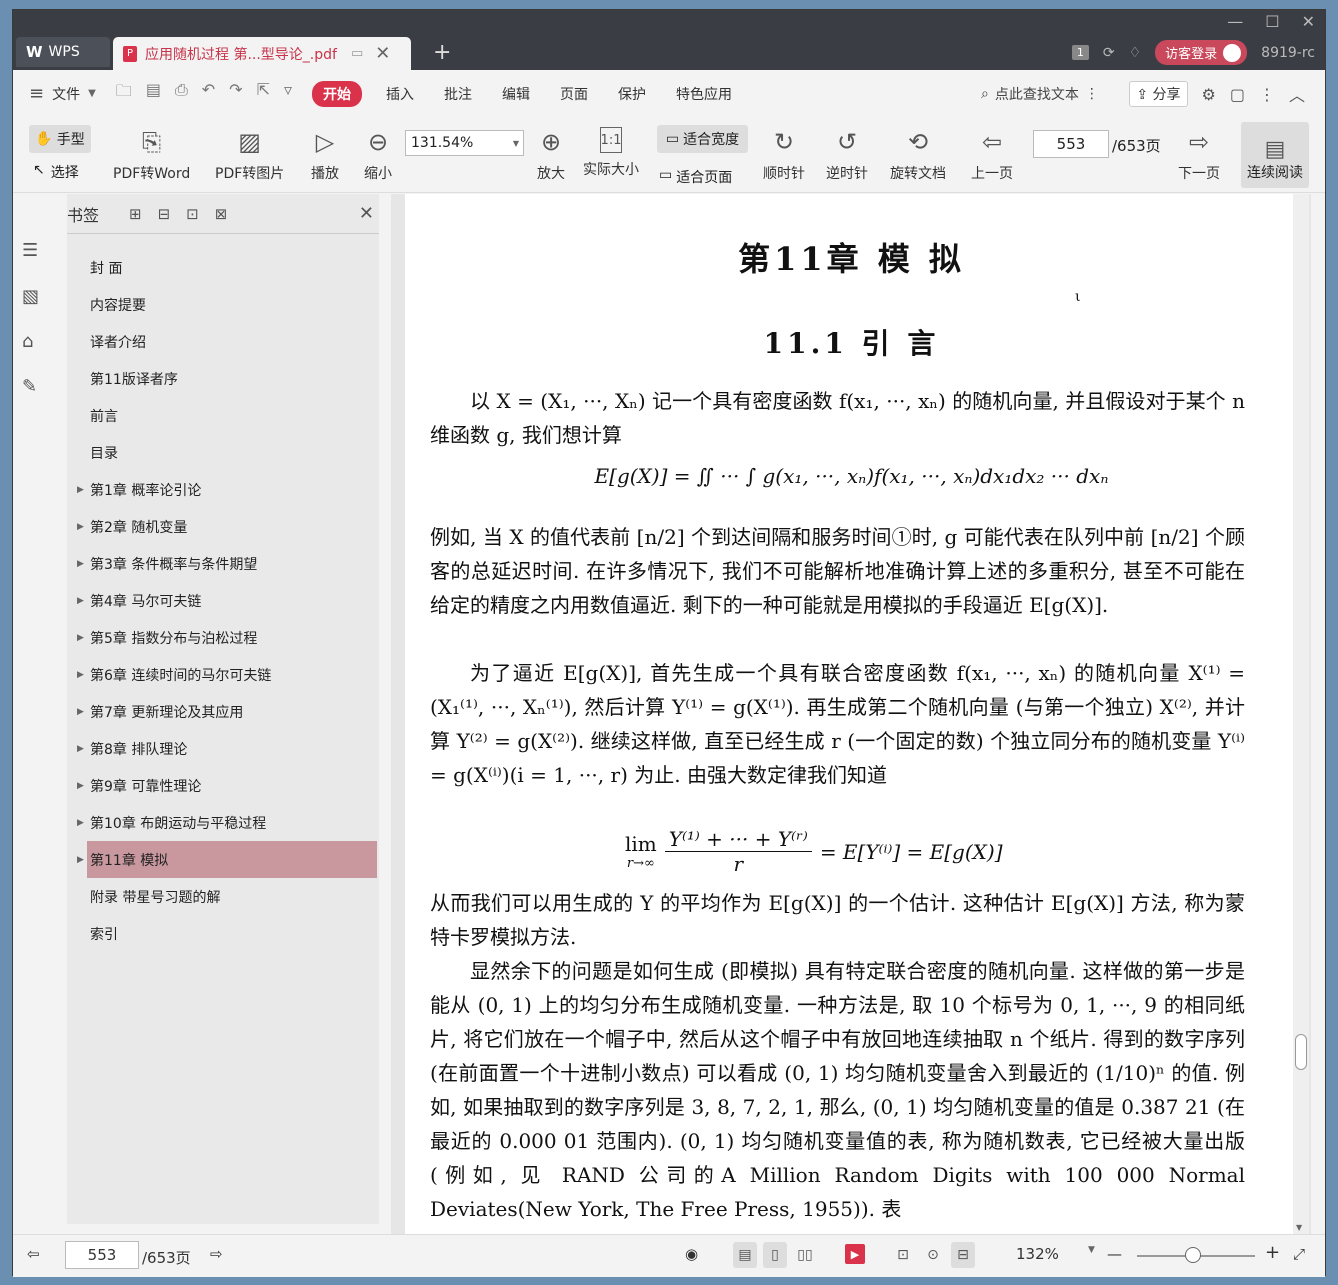  What do you see at coordinates (227, 489) in the screenshot?
I see `bookmark-item: ▶ 第1章 概率论引论` at bounding box center [227, 489].